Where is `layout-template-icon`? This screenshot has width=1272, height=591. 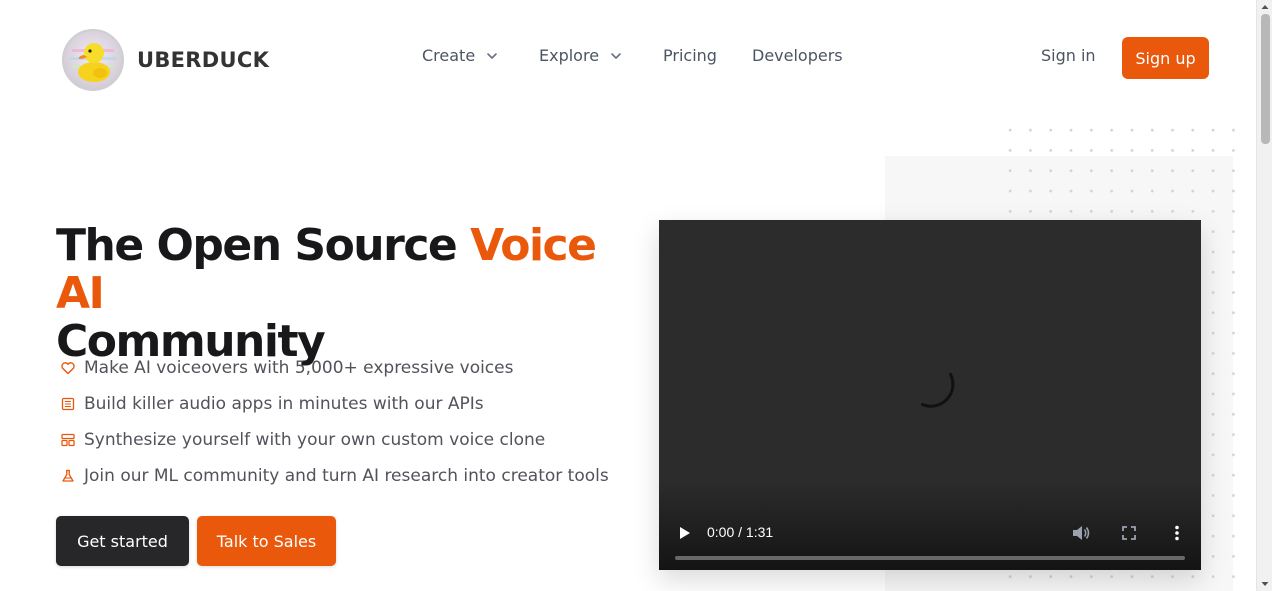
layout-template-icon is located at coordinates (68, 440).